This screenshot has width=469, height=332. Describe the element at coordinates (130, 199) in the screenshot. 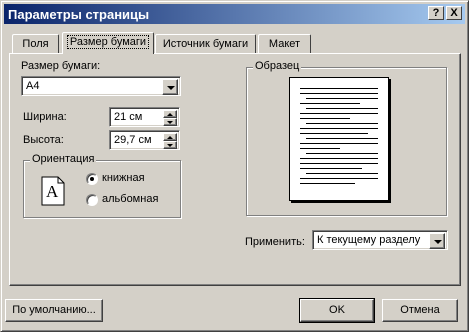

I see `landscape-label: альбомная` at that location.